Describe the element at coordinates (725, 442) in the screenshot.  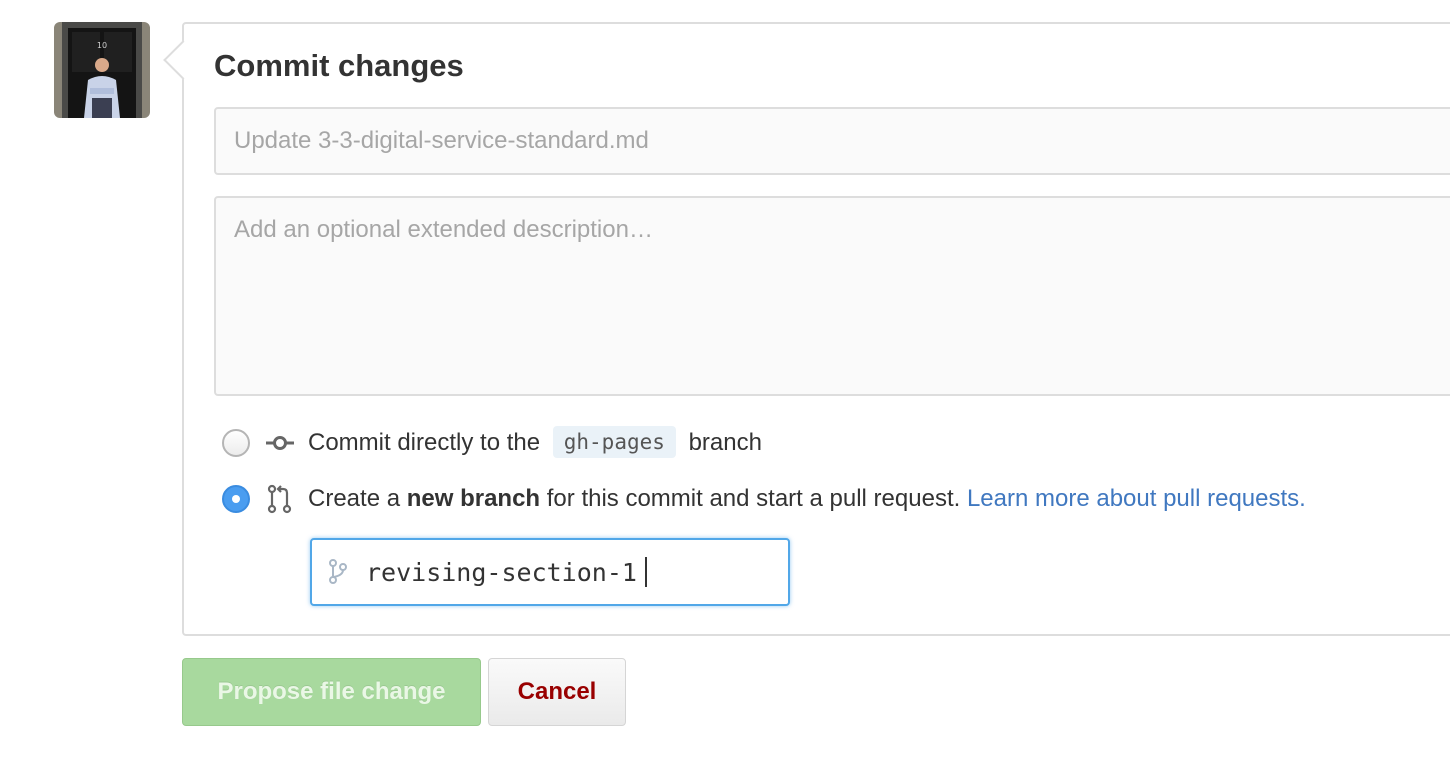
I see `commit-directly-suffix: branch` at that location.